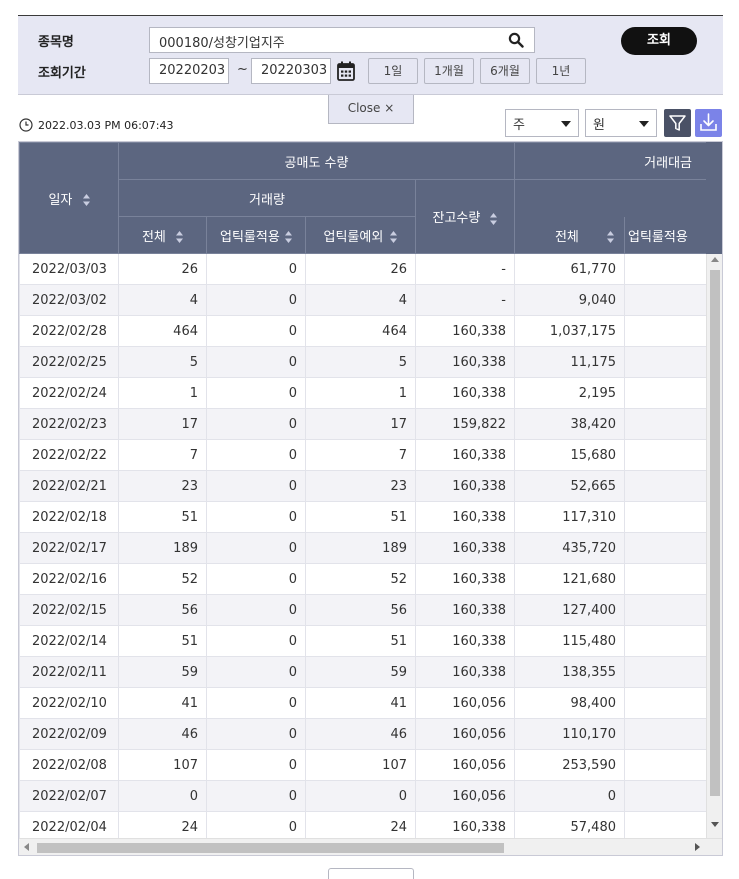  Describe the element at coordinates (367, 362) in the screenshot. I see `table-row: 2022/02/25 5 0 5 160,338 11,175` at that location.